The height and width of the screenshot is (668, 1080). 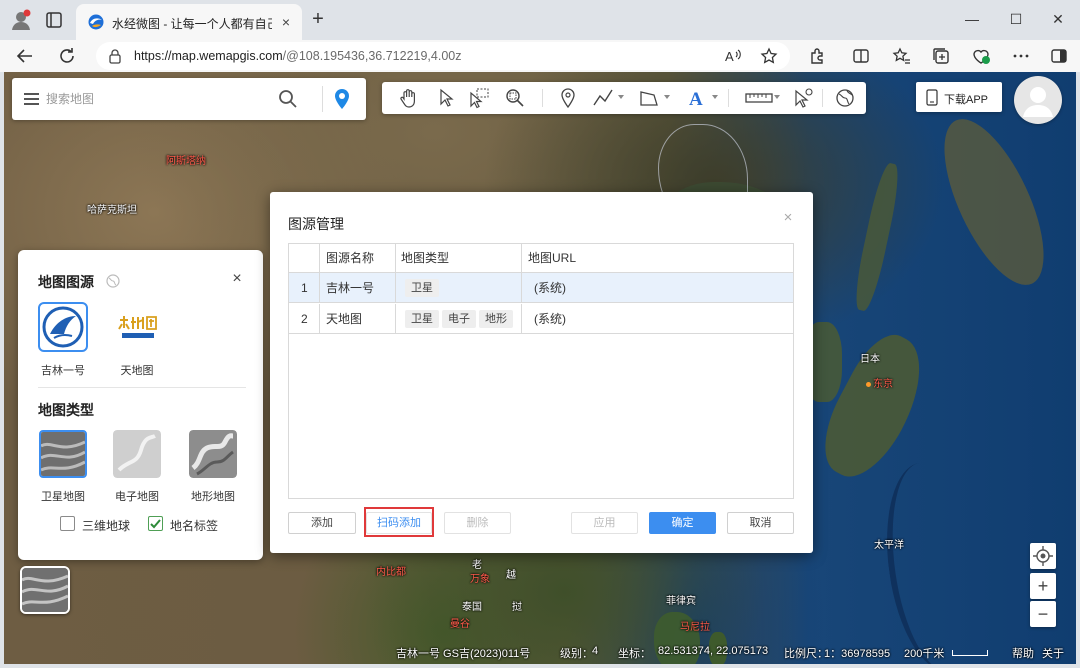 I want to click on column-header-url: 地图URL, so click(x=552, y=258).